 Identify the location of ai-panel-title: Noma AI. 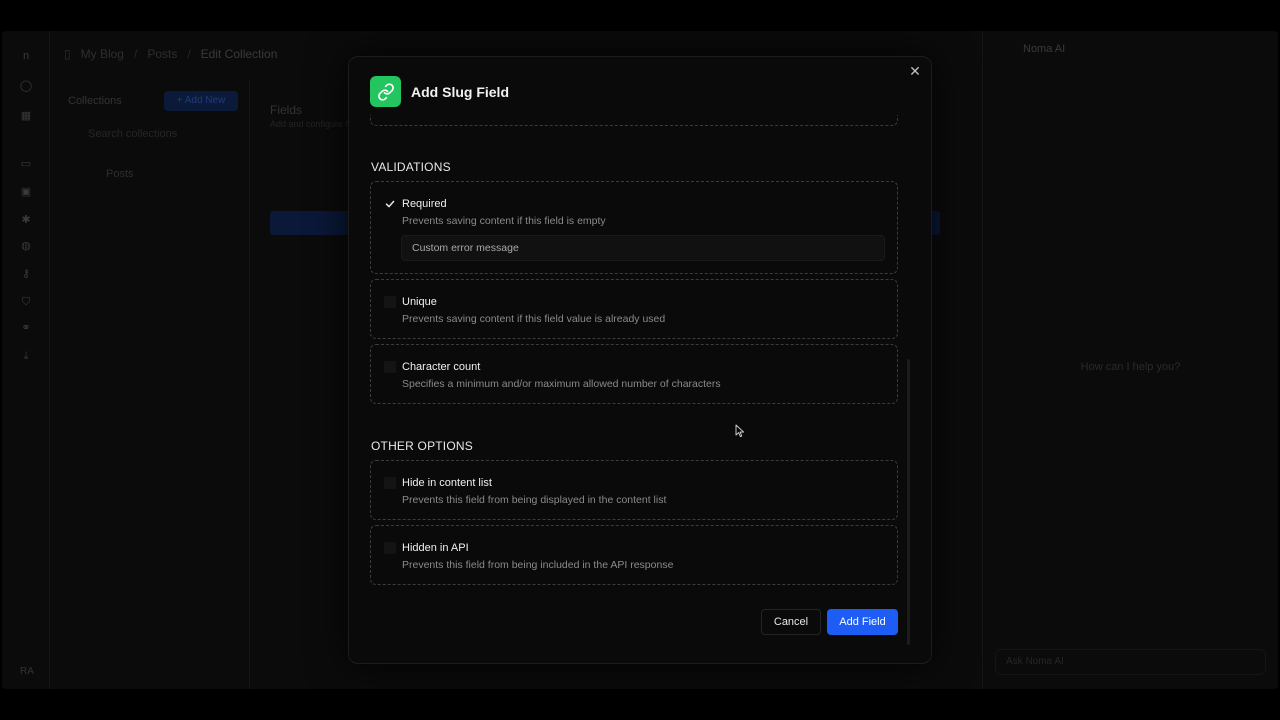
(1044, 49).